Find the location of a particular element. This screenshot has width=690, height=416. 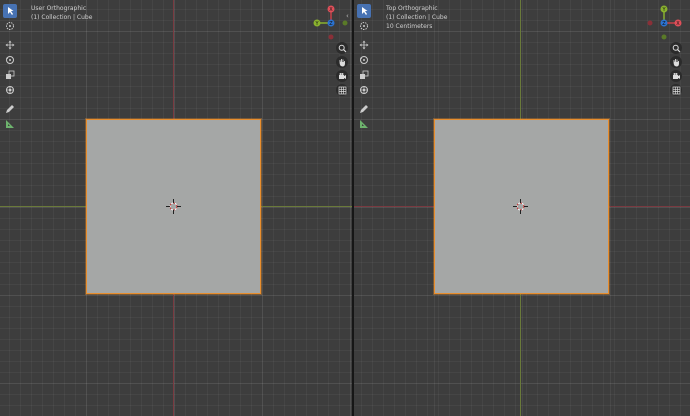

view-info: User Orthographic (1) Collection | Cube is located at coordinates (61, 13).